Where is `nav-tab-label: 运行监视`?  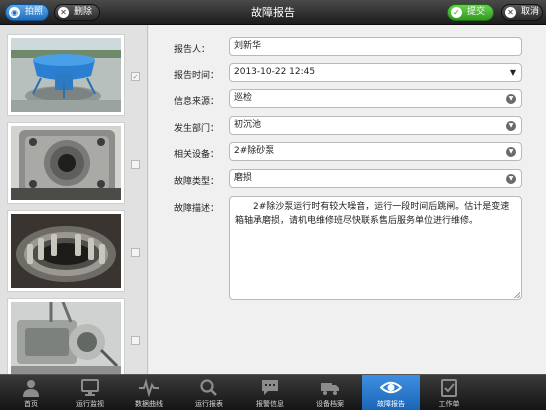
nav-tab-label: 运行监视 is located at coordinates (90, 404).